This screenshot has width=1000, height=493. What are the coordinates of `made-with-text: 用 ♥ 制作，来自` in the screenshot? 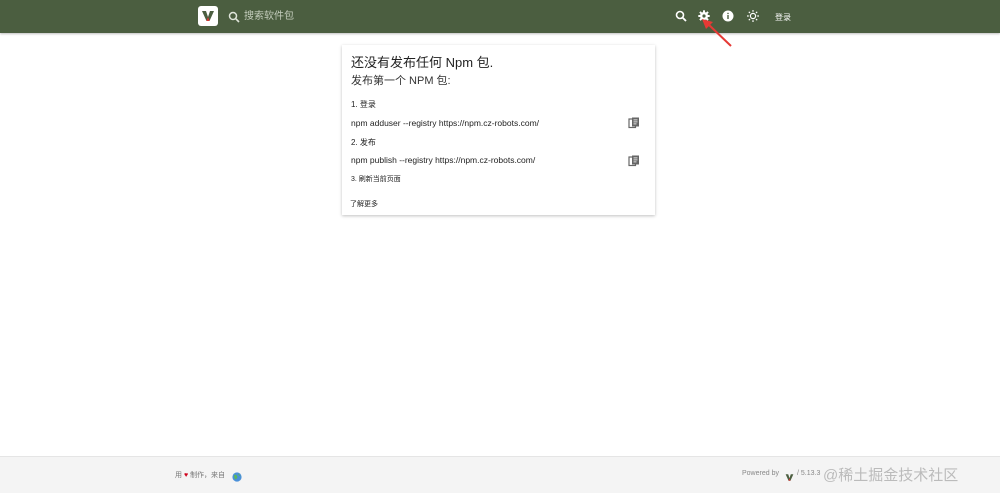 It's located at (200, 475).